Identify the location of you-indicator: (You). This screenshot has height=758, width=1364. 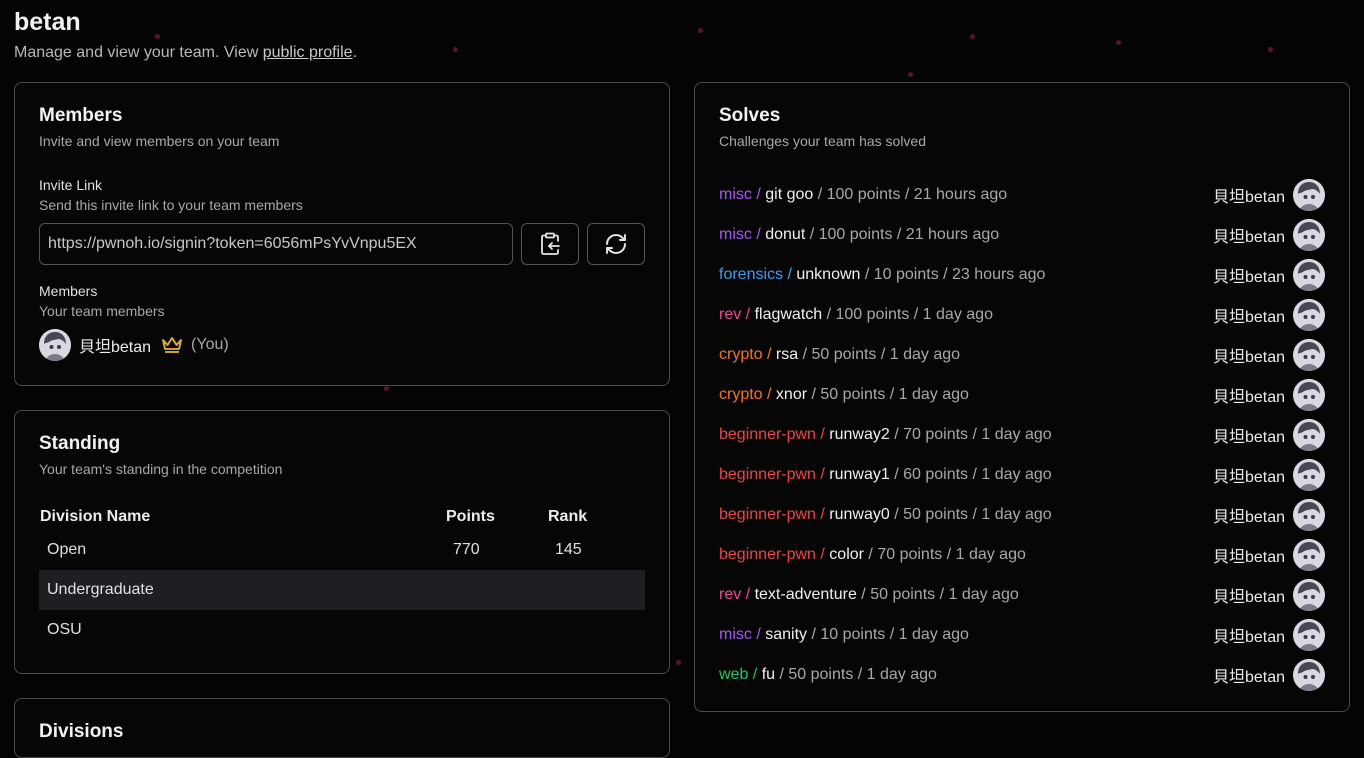
(210, 344).